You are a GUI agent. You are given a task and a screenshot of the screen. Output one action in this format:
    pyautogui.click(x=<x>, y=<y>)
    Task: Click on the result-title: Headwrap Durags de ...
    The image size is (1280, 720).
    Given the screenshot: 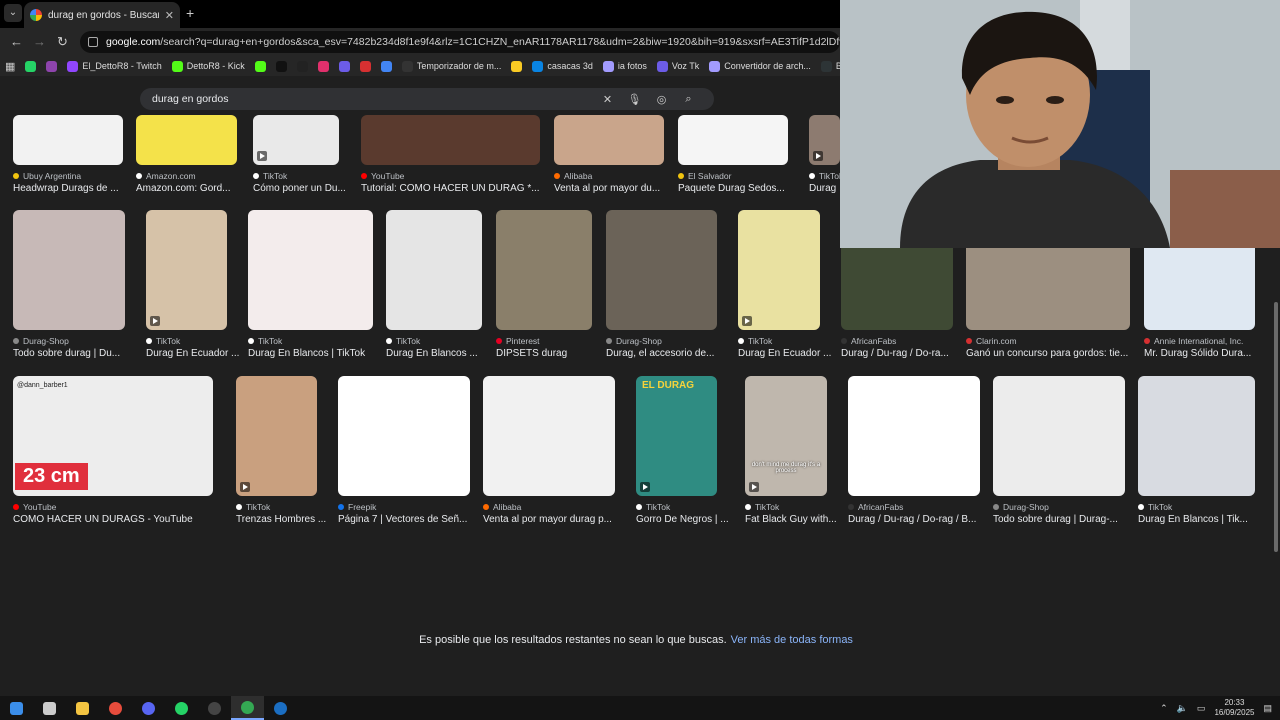 What is the action you would take?
    pyautogui.click(x=75, y=188)
    